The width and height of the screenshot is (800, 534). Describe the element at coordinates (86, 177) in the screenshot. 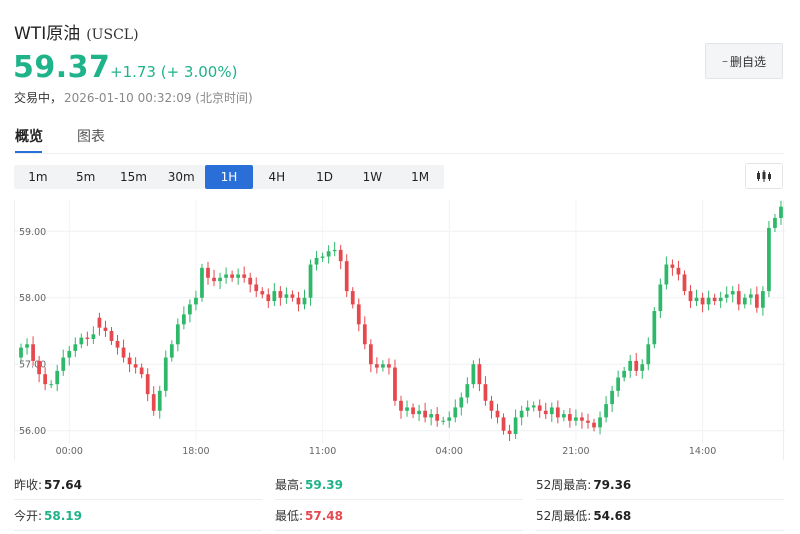

I see `period-5m: 5m` at that location.